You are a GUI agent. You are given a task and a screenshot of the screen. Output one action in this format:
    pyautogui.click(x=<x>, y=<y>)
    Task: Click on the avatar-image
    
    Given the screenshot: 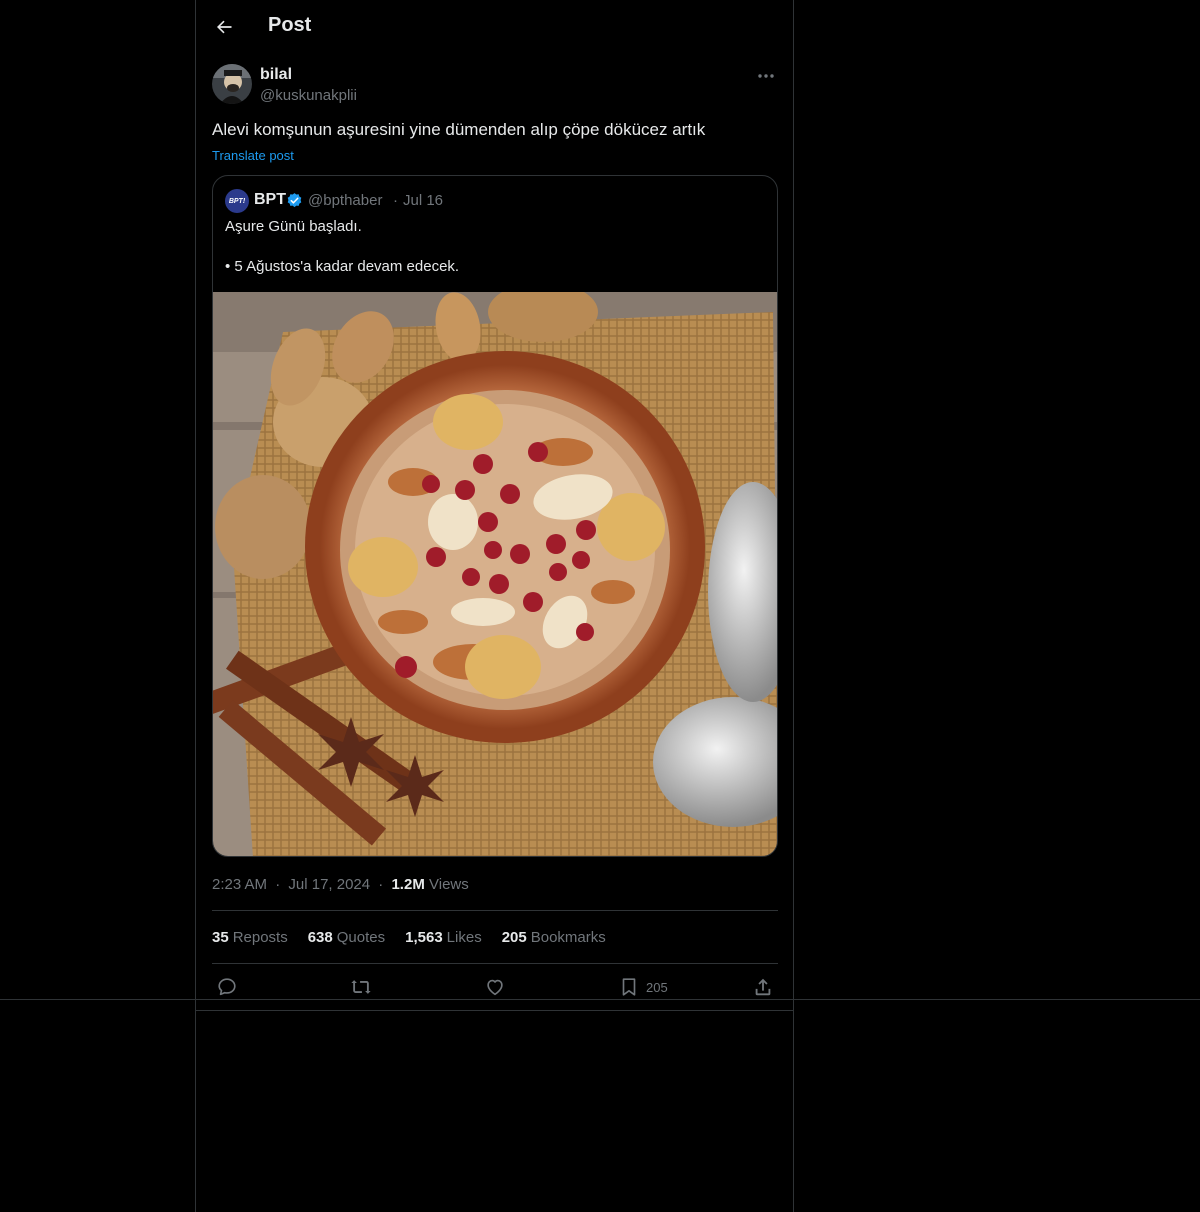 What is the action you would take?
    pyautogui.click(x=232, y=84)
    